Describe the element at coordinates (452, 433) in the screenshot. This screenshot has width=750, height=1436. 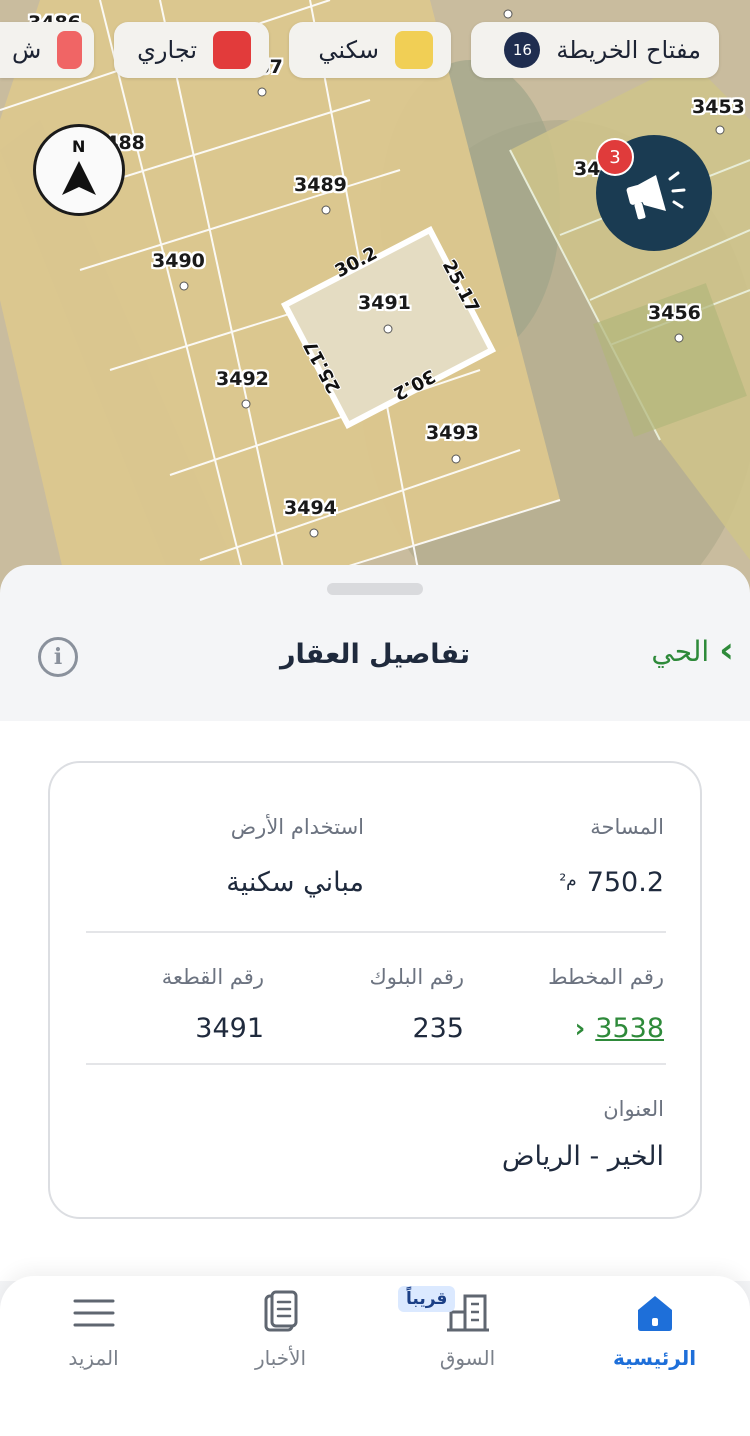
I see `plot-label: 3493` at that location.